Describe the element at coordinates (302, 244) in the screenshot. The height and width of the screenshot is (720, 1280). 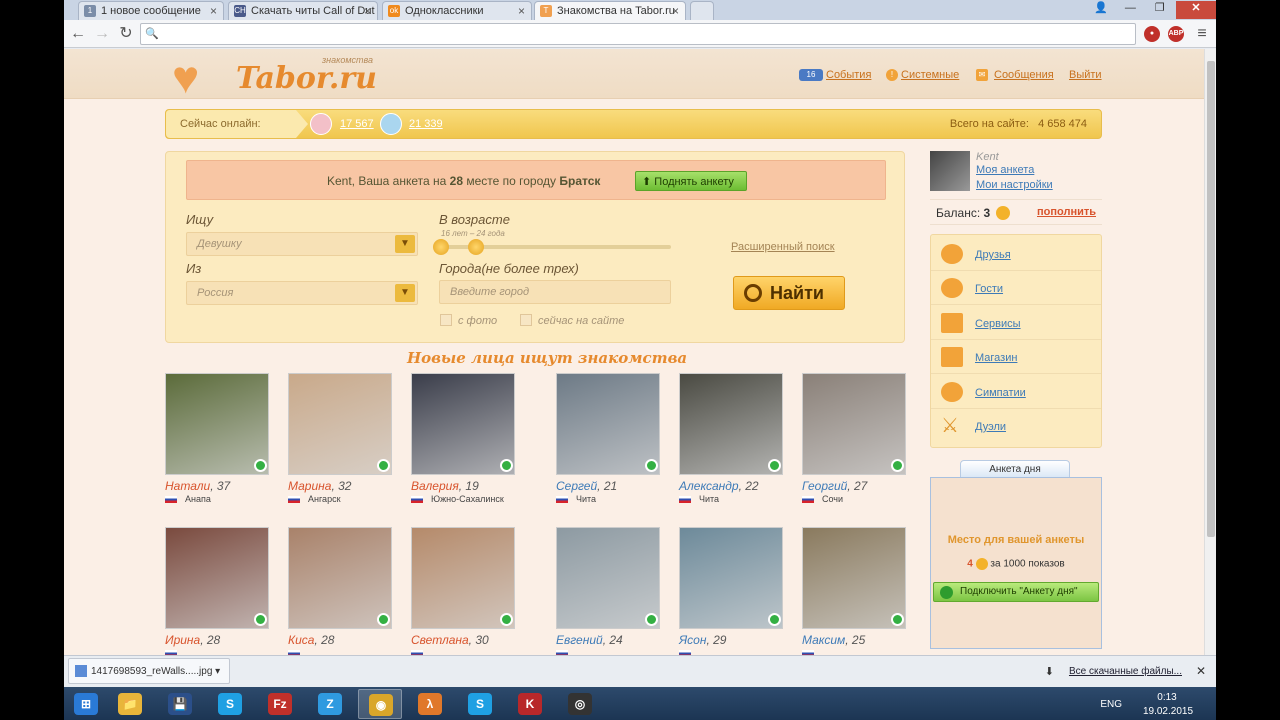
I see `seek-select: Девушку ▼` at that location.